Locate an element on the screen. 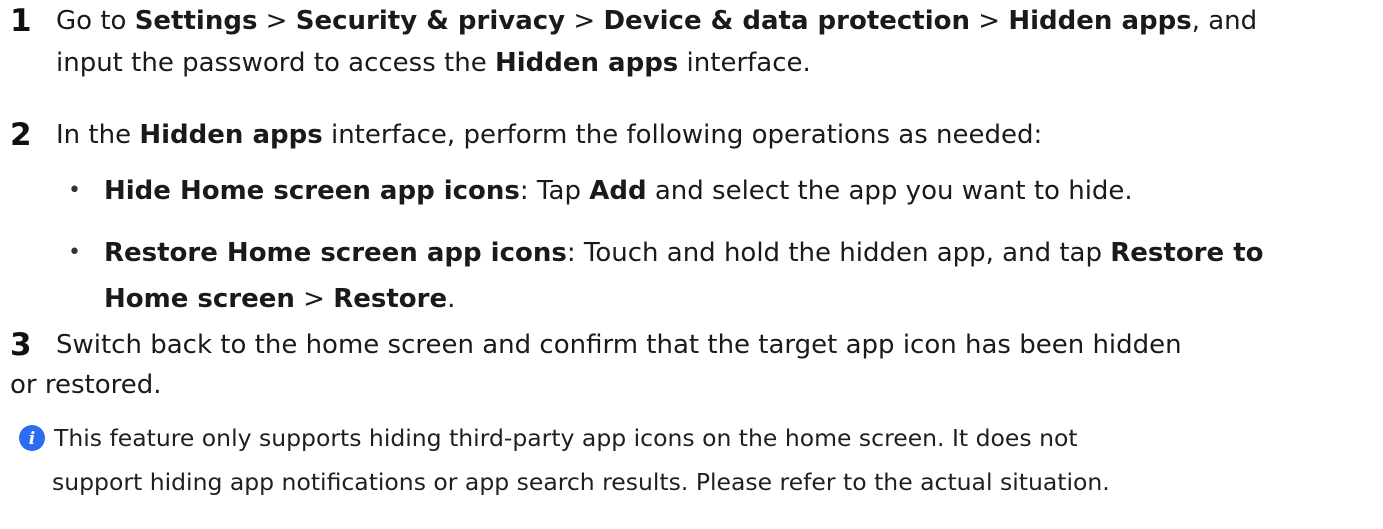 This screenshot has width=1383, height=529. text-run: interface. is located at coordinates (744, 63).